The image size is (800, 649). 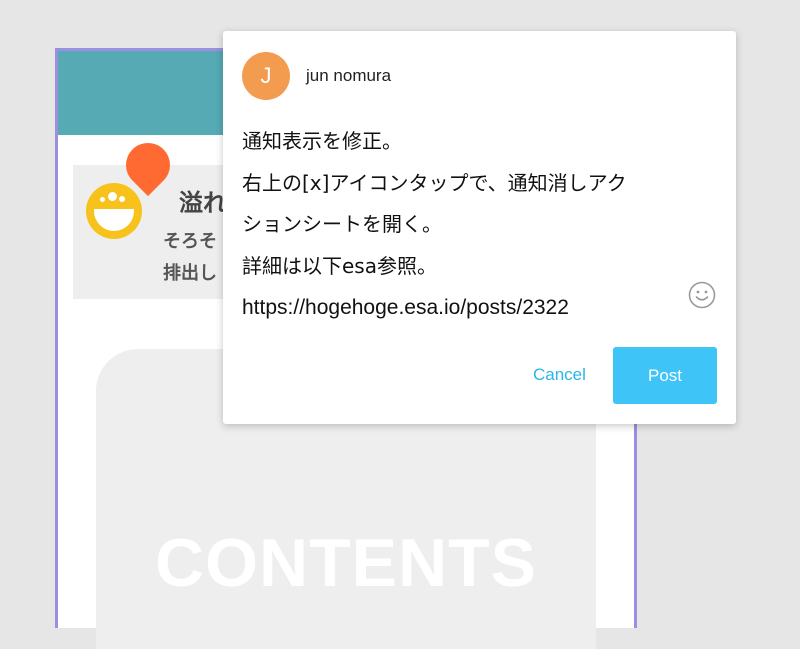 I want to click on comment-line: 通知表示を修正。, so click(x=322, y=141).